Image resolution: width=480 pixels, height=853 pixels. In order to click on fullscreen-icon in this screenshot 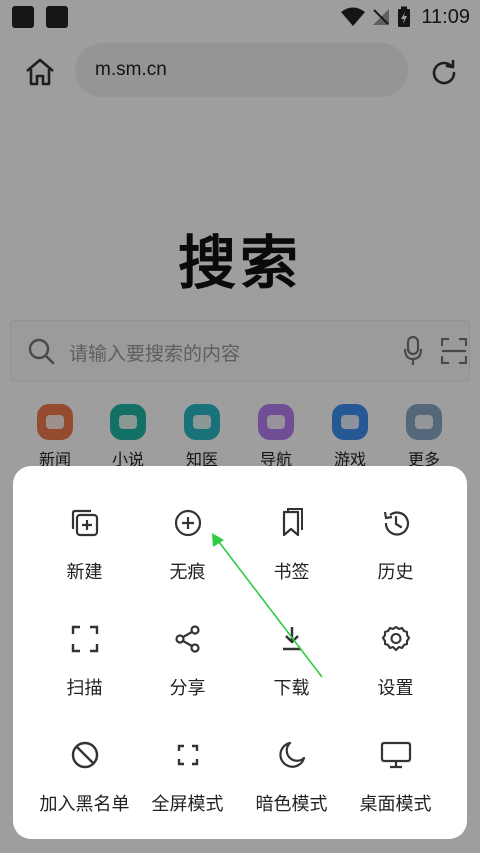, I will do `click(187, 755)`.